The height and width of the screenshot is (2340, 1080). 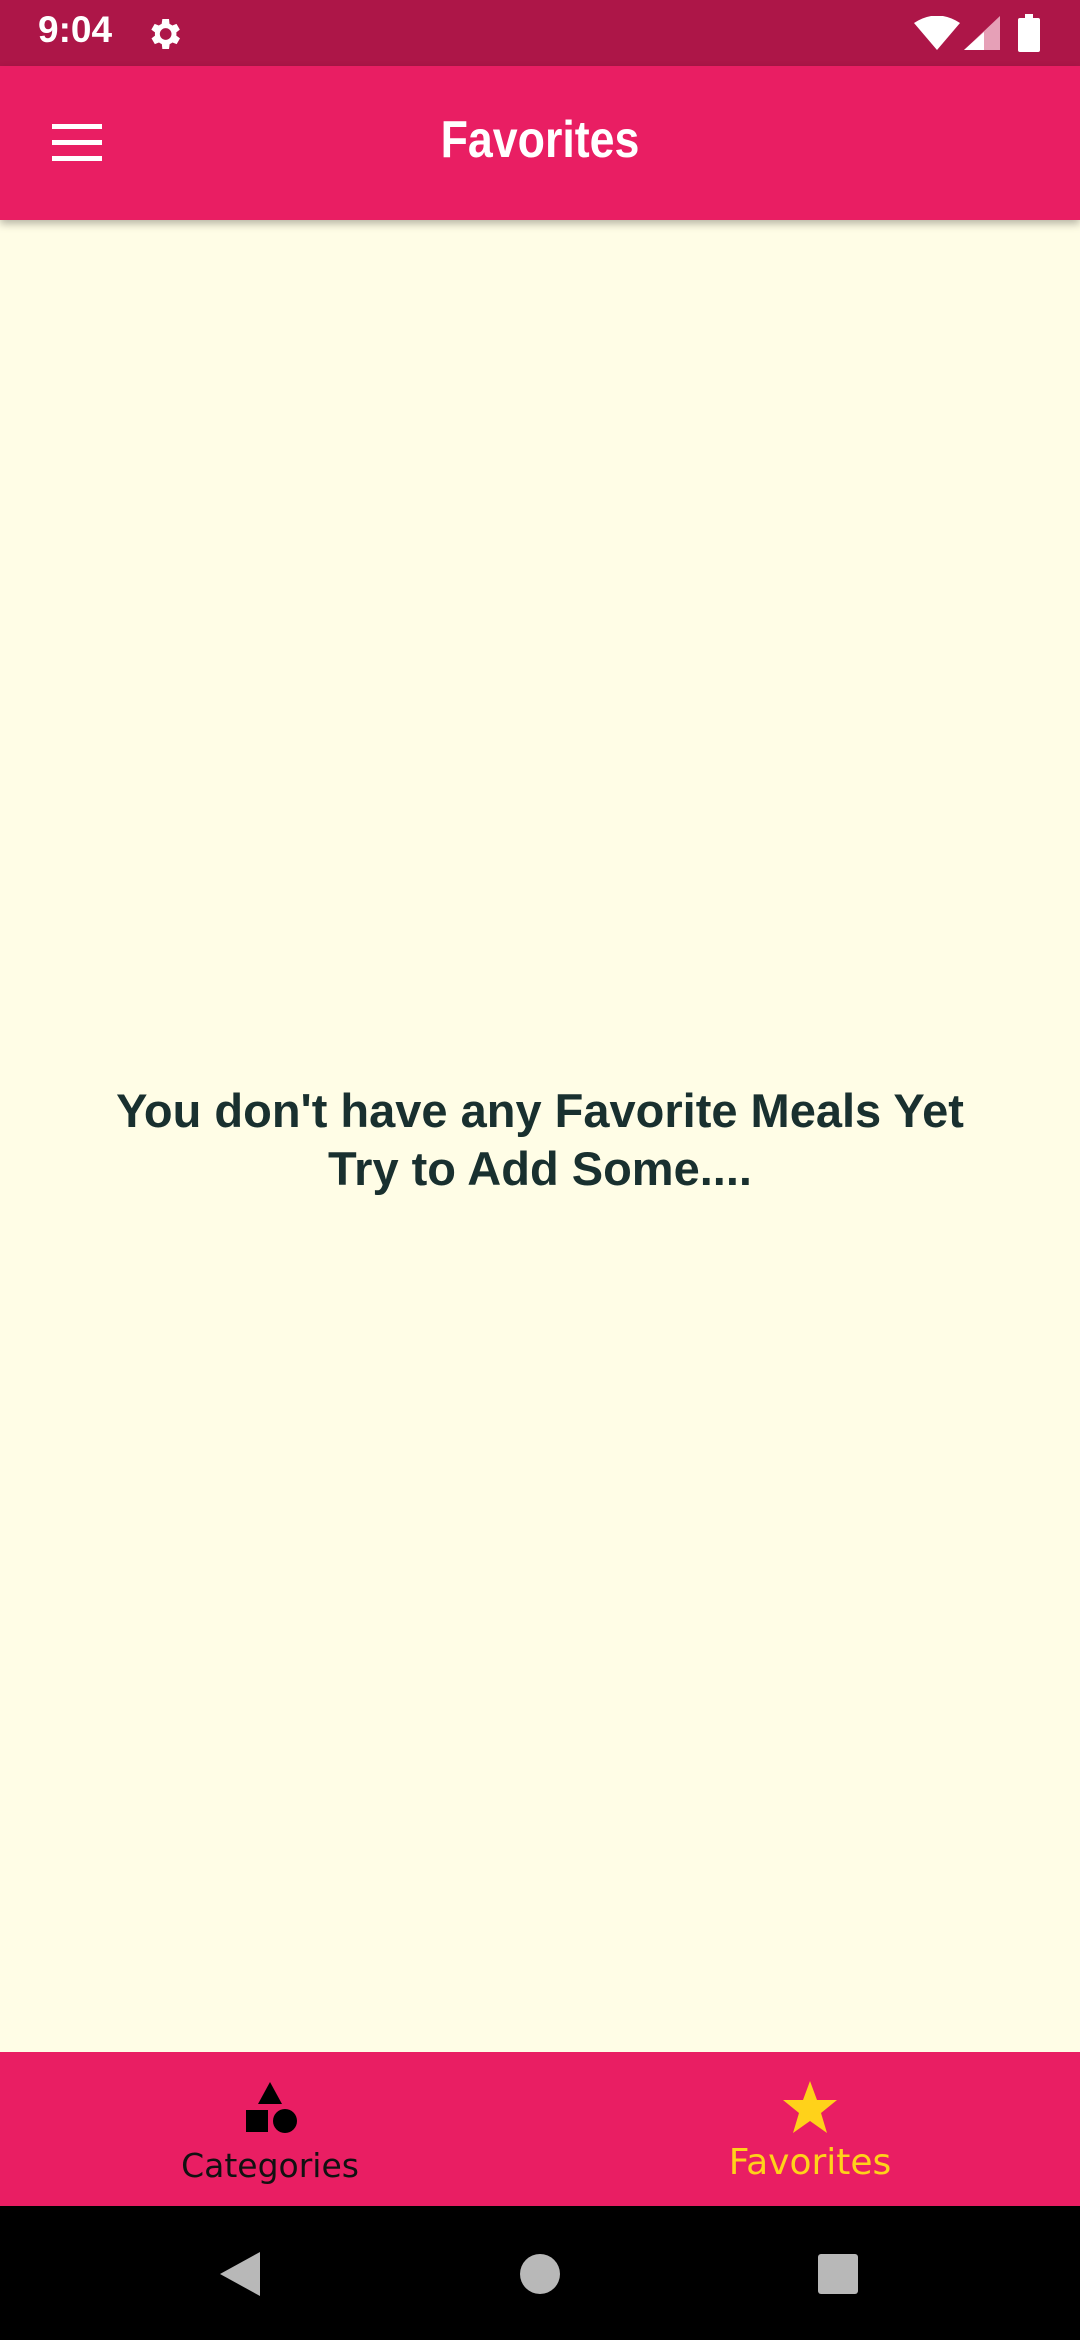 I want to click on system-navigation-bar, so click(x=540, y=2273).